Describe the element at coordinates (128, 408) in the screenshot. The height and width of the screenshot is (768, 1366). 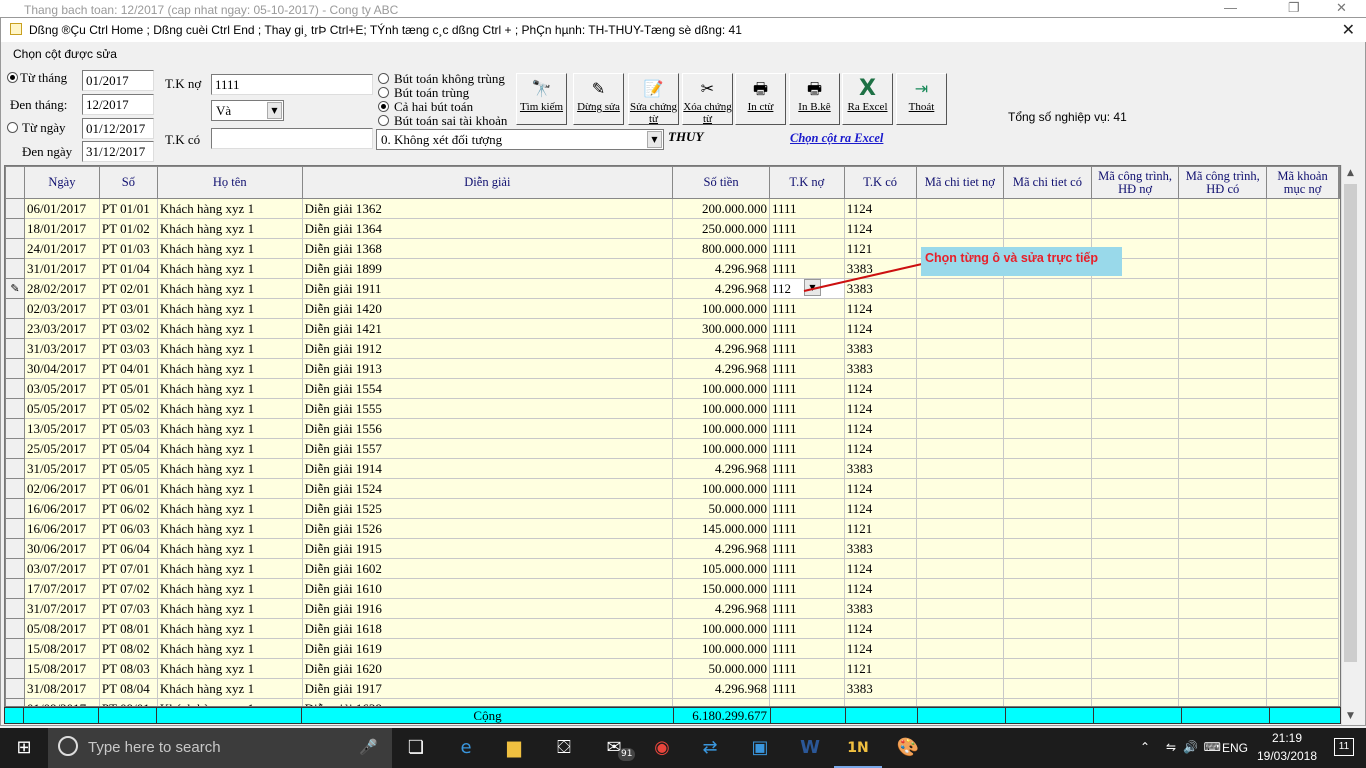
I see `table-cell: PT 05/02` at that location.